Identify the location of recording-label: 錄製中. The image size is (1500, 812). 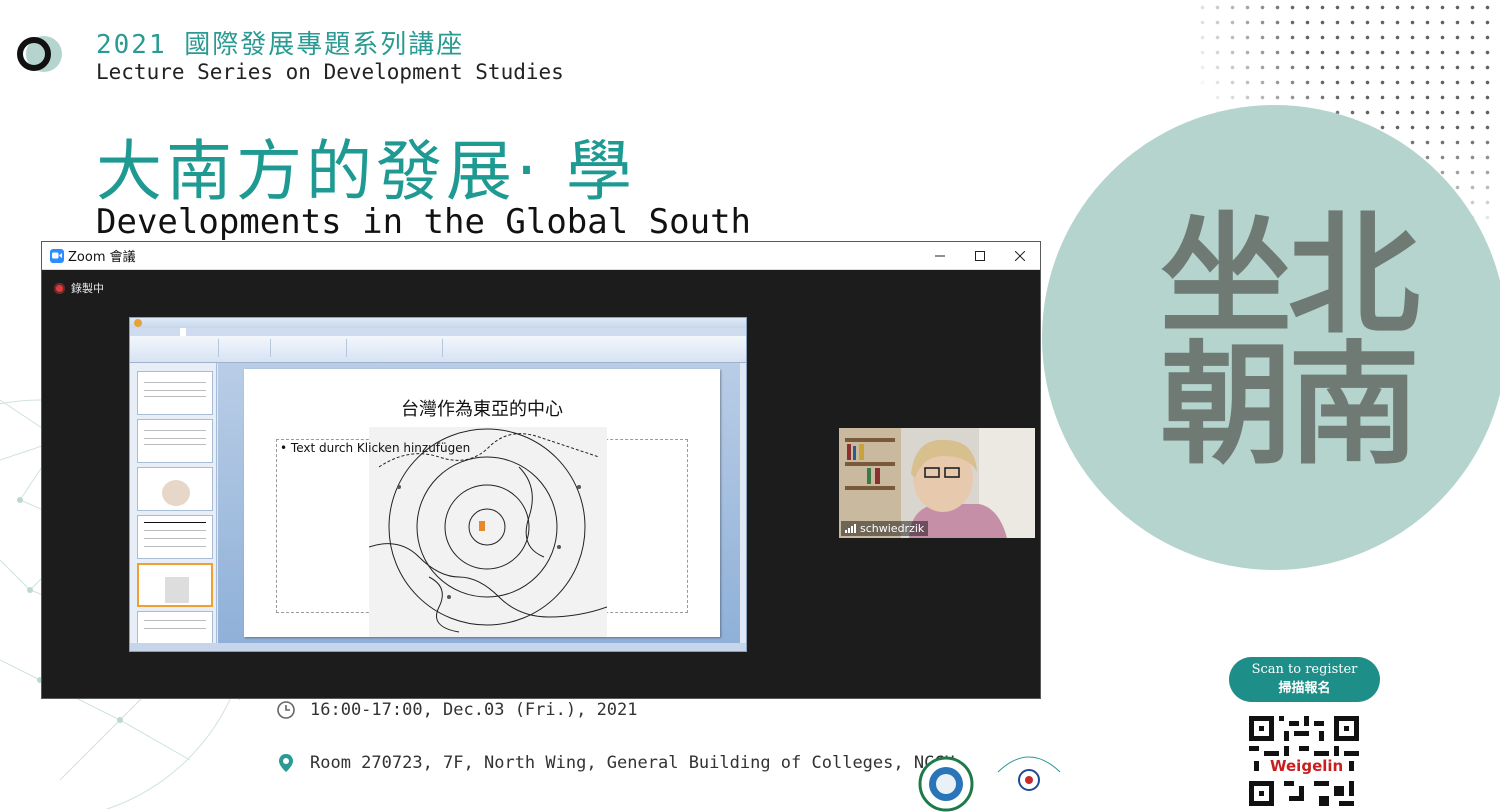
(87, 288).